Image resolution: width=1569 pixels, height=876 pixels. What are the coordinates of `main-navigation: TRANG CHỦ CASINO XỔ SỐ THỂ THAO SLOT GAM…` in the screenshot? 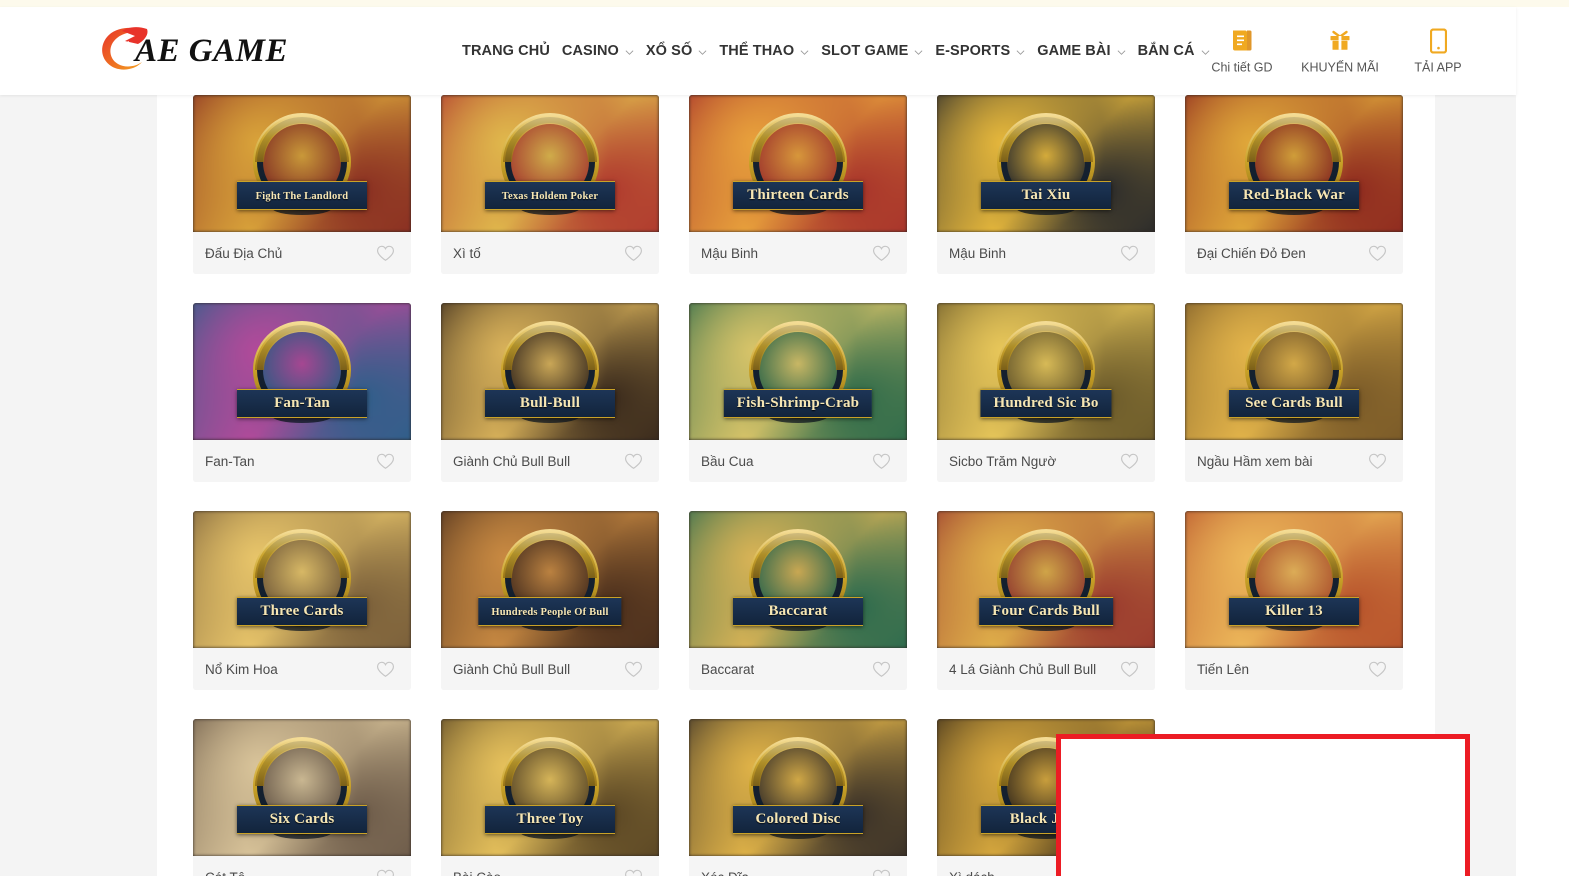 It's located at (836, 51).